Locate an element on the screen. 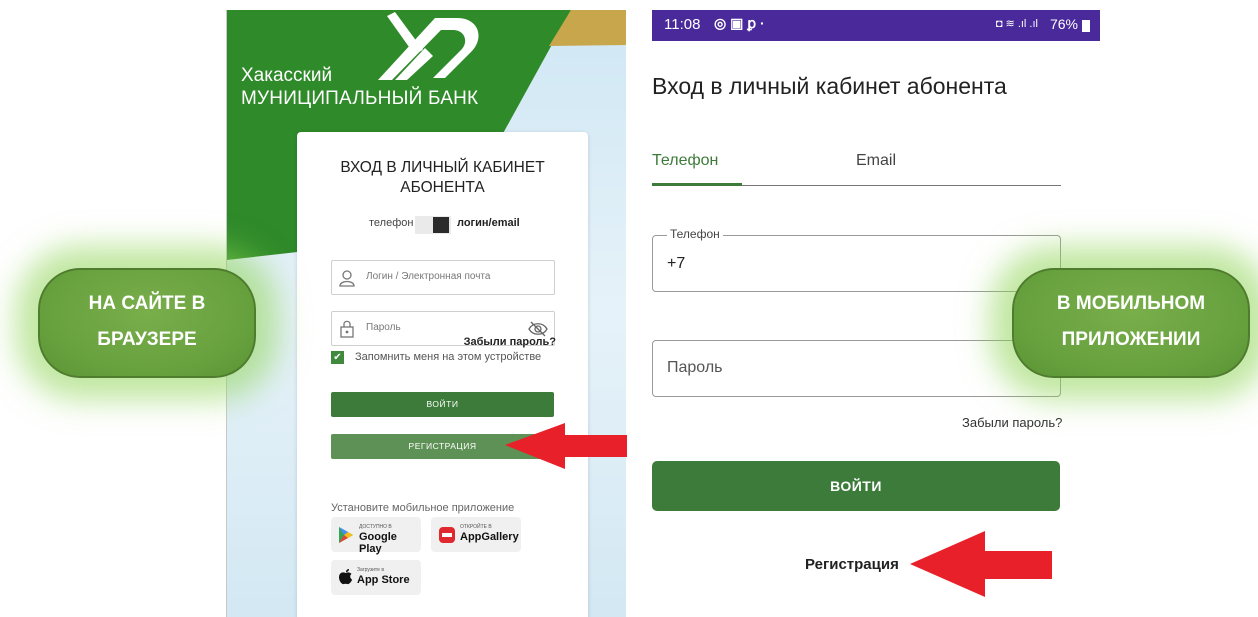  google-play-badge: ДОСТУПНО В Google Play is located at coordinates (376, 536).